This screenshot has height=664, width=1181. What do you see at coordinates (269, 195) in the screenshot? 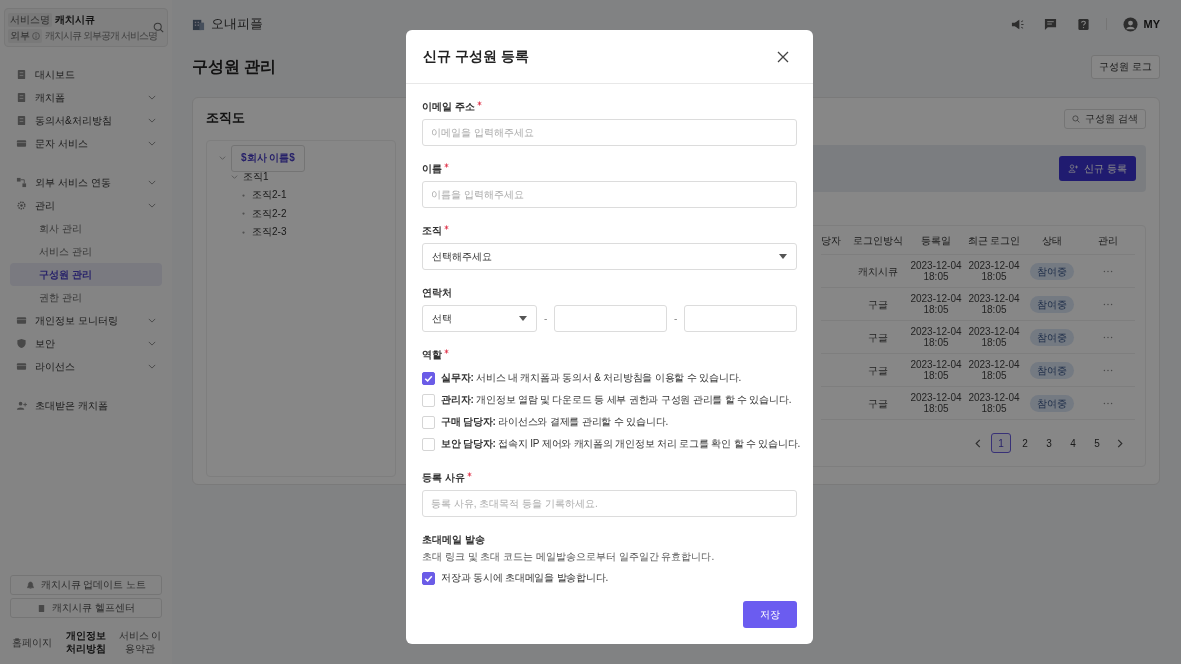
I see `tree-item: 조직2-1` at bounding box center [269, 195].